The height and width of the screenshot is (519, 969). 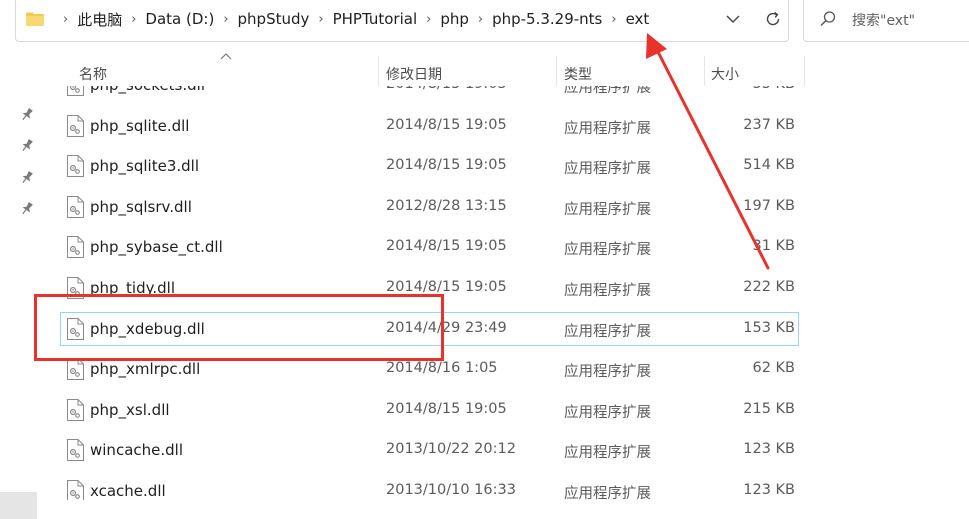 I want to click on search-box: 搜索"ext", so click(x=886, y=21).